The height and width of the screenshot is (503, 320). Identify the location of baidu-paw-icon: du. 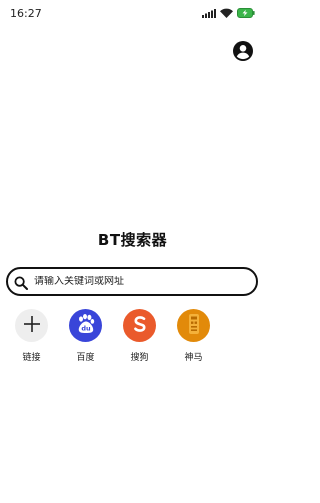
(86, 326).